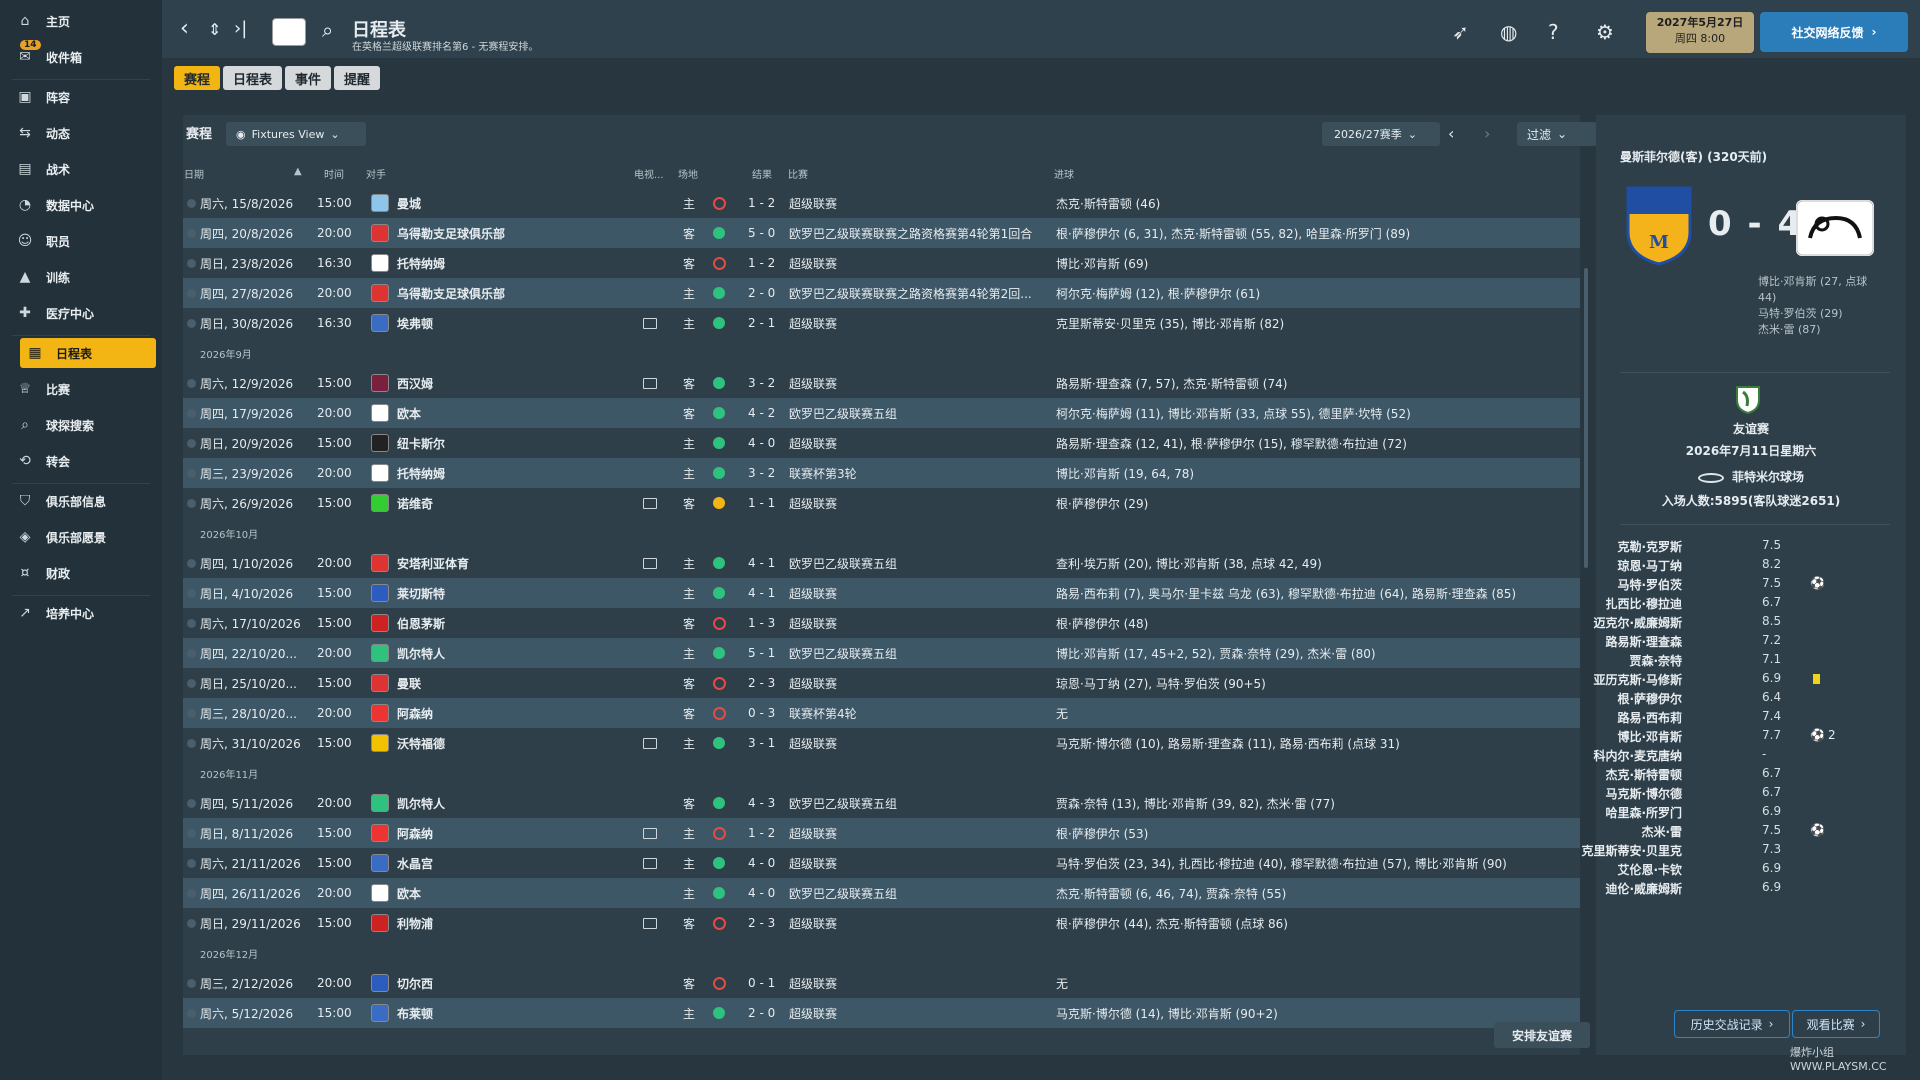 Image resolution: width=1920 pixels, height=1080 pixels. I want to click on opponent-name: 诺维奇, so click(415, 503).